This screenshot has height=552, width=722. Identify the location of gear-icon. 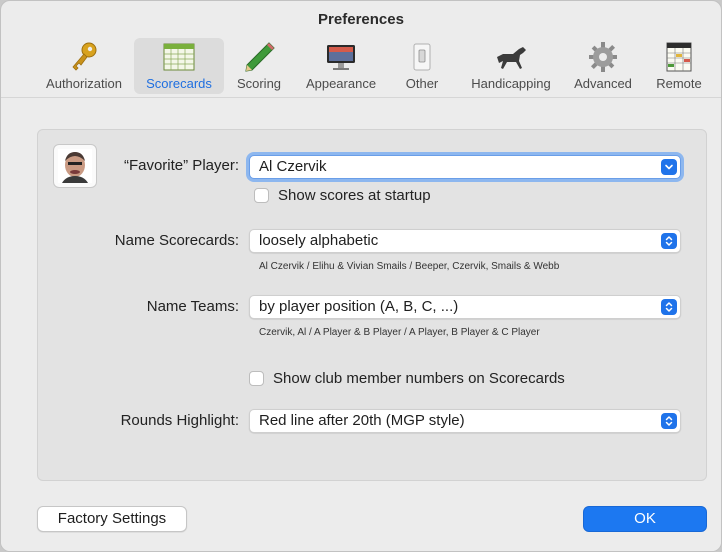
(603, 57).